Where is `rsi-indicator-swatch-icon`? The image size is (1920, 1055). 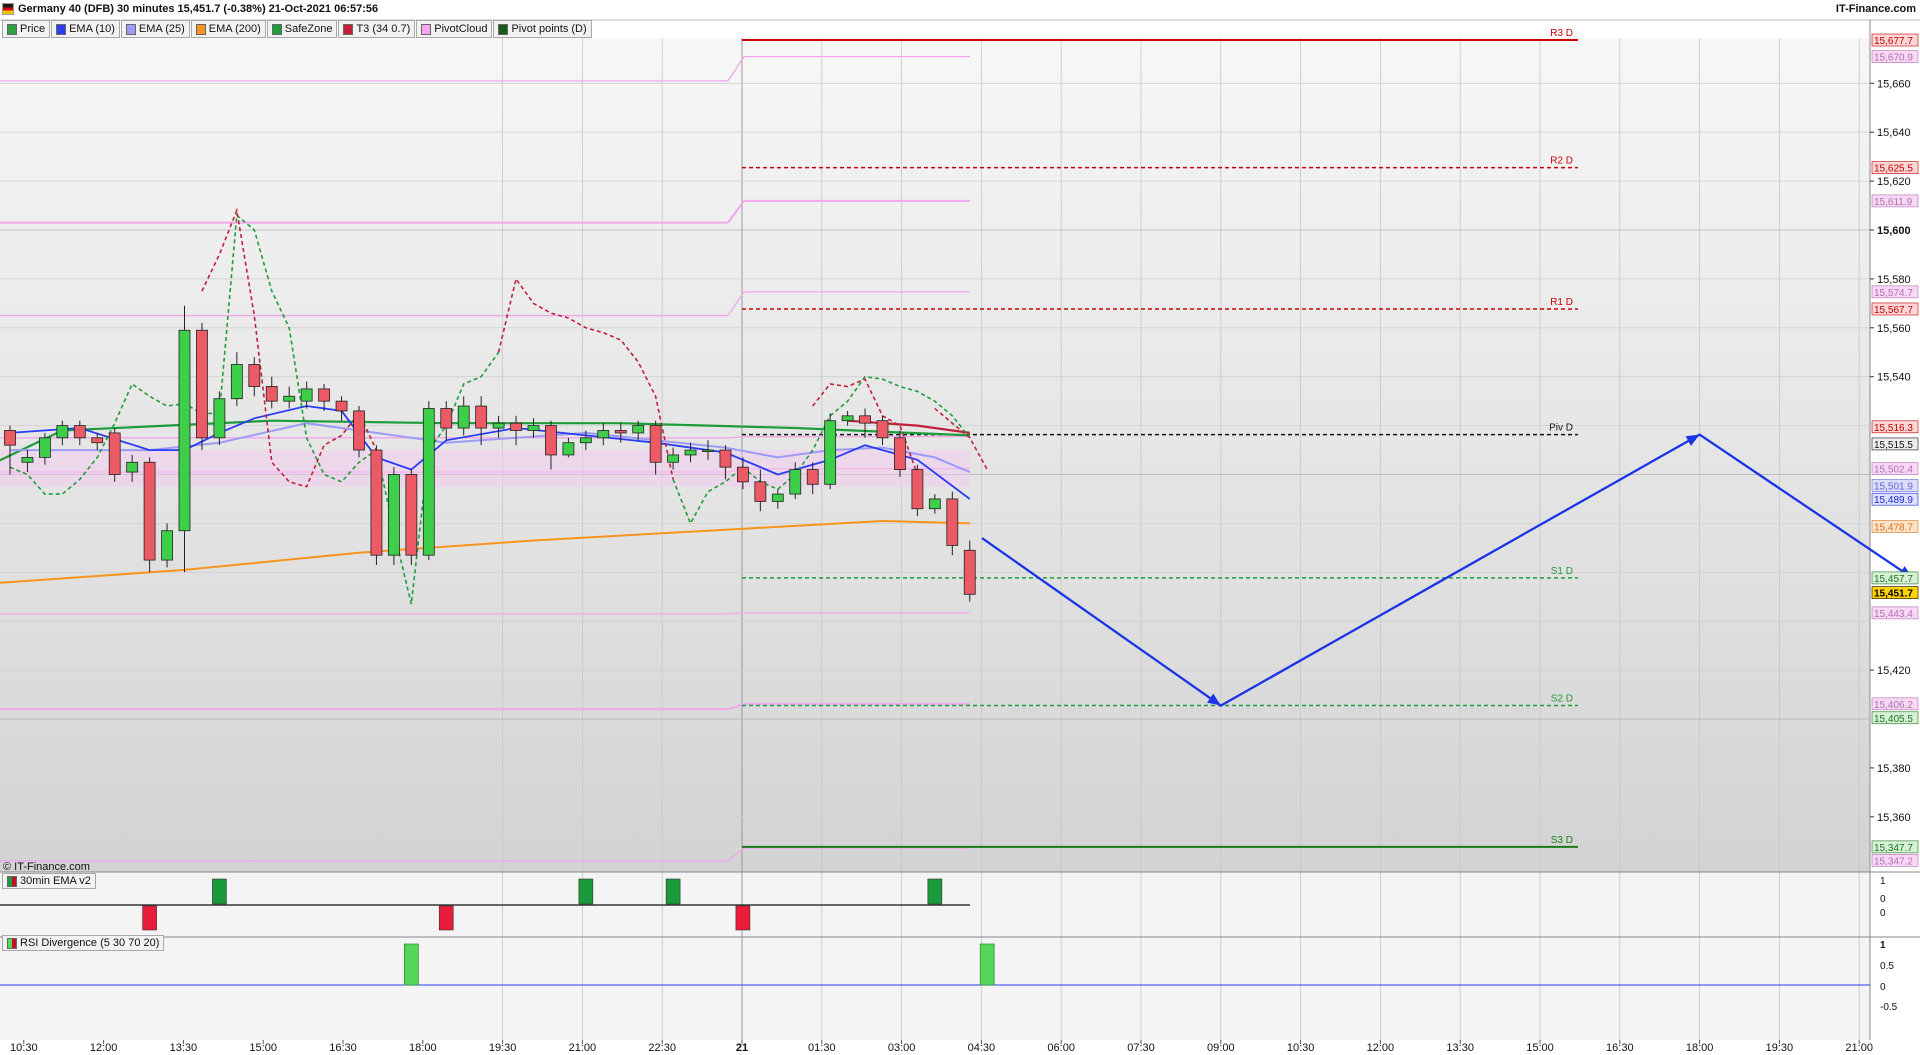
rsi-indicator-swatch-icon is located at coordinates (12, 943).